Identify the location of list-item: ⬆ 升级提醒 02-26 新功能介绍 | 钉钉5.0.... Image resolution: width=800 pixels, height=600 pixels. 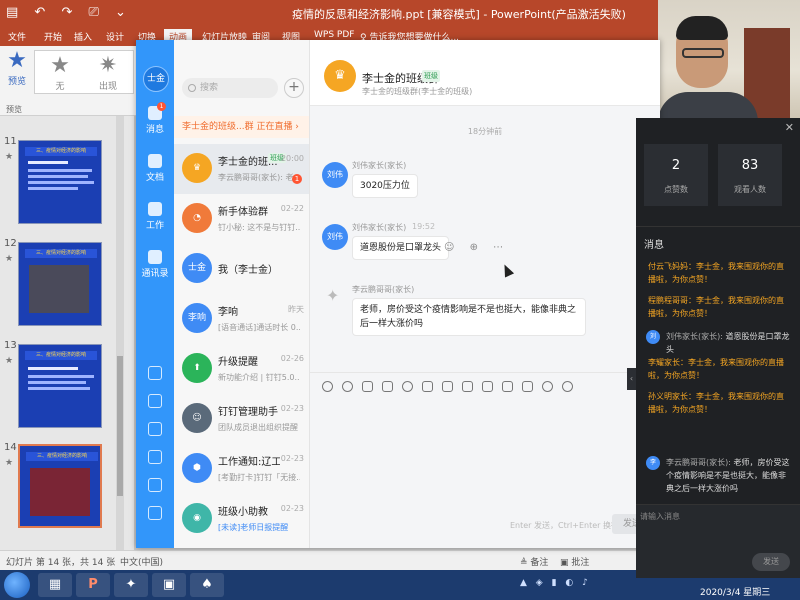
(241, 369).